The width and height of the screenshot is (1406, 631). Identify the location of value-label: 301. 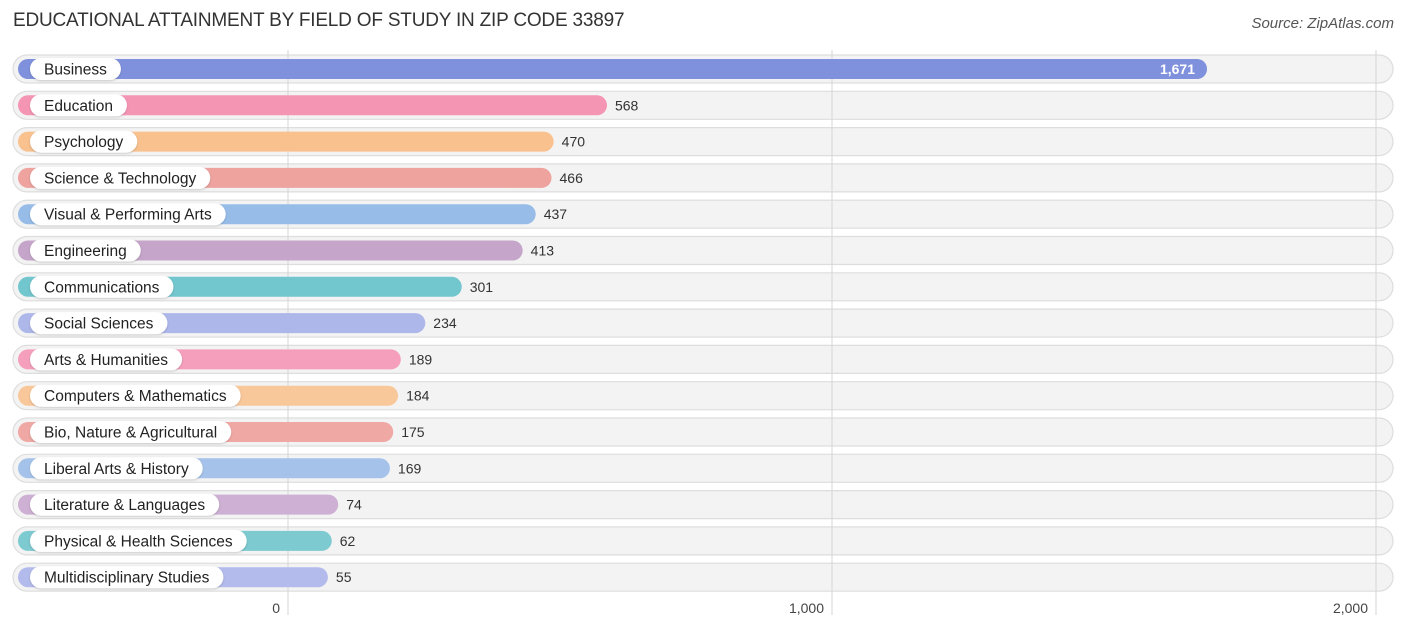
(482, 287).